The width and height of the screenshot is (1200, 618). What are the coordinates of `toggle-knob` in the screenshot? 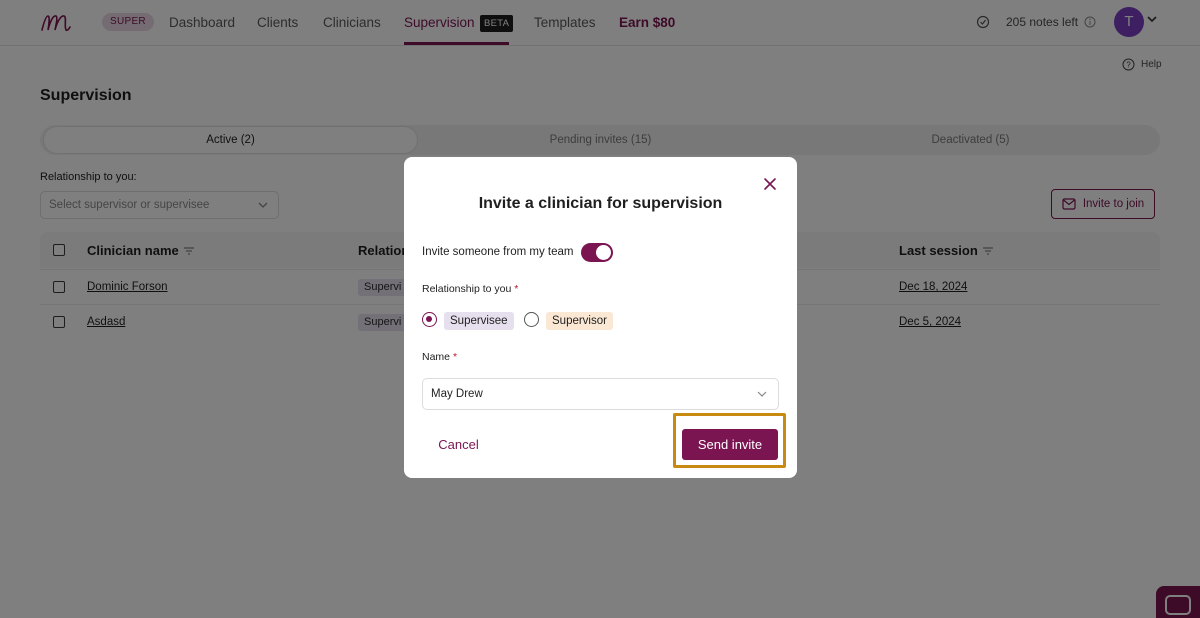 It's located at (603, 252).